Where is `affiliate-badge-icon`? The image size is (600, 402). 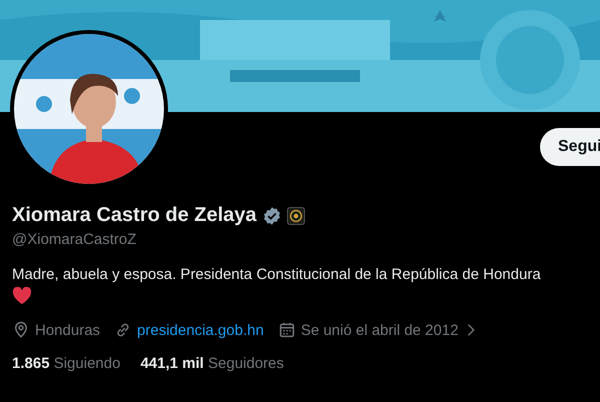 affiliate-badge-icon is located at coordinates (295, 215).